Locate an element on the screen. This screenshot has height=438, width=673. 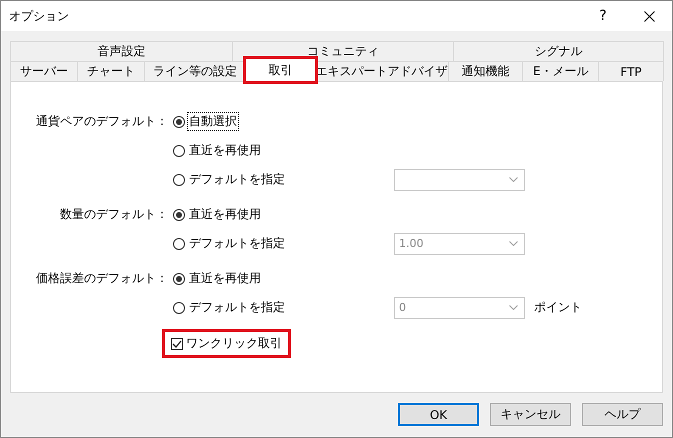
field-label: 通貨ペアのデフォルト： is located at coordinates (102, 121).